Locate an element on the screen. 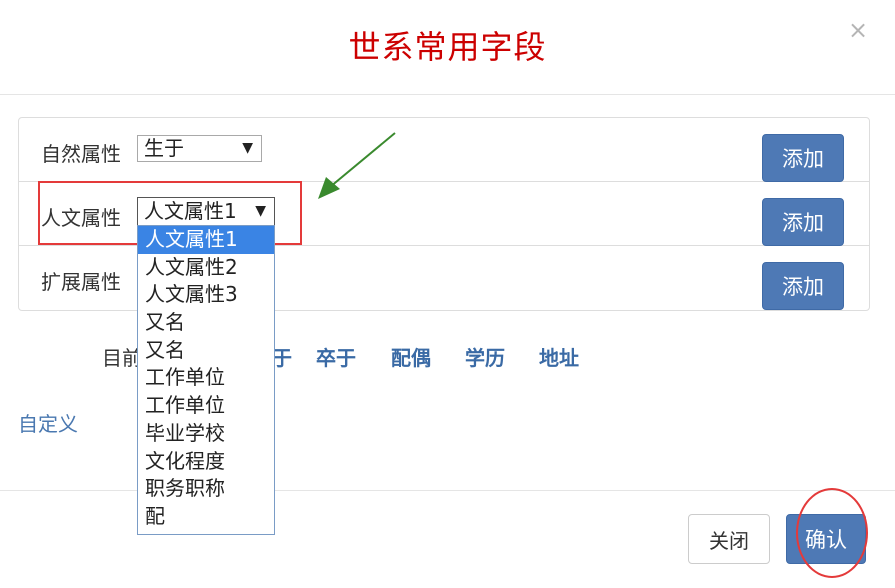 This screenshot has width=895, height=588. dropdown-option: 职务职称 is located at coordinates (206, 489).